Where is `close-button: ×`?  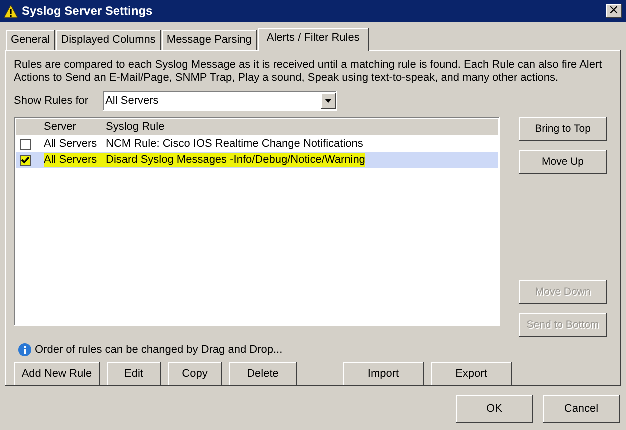
close-button: × is located at coordinates (614, 11).